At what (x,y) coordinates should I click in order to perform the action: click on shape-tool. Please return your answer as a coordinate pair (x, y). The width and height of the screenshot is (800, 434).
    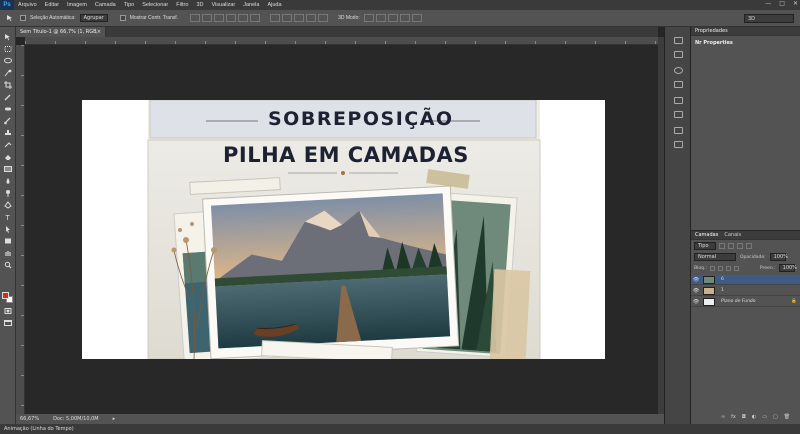
    Looking at the image, I should click on (8, 241).